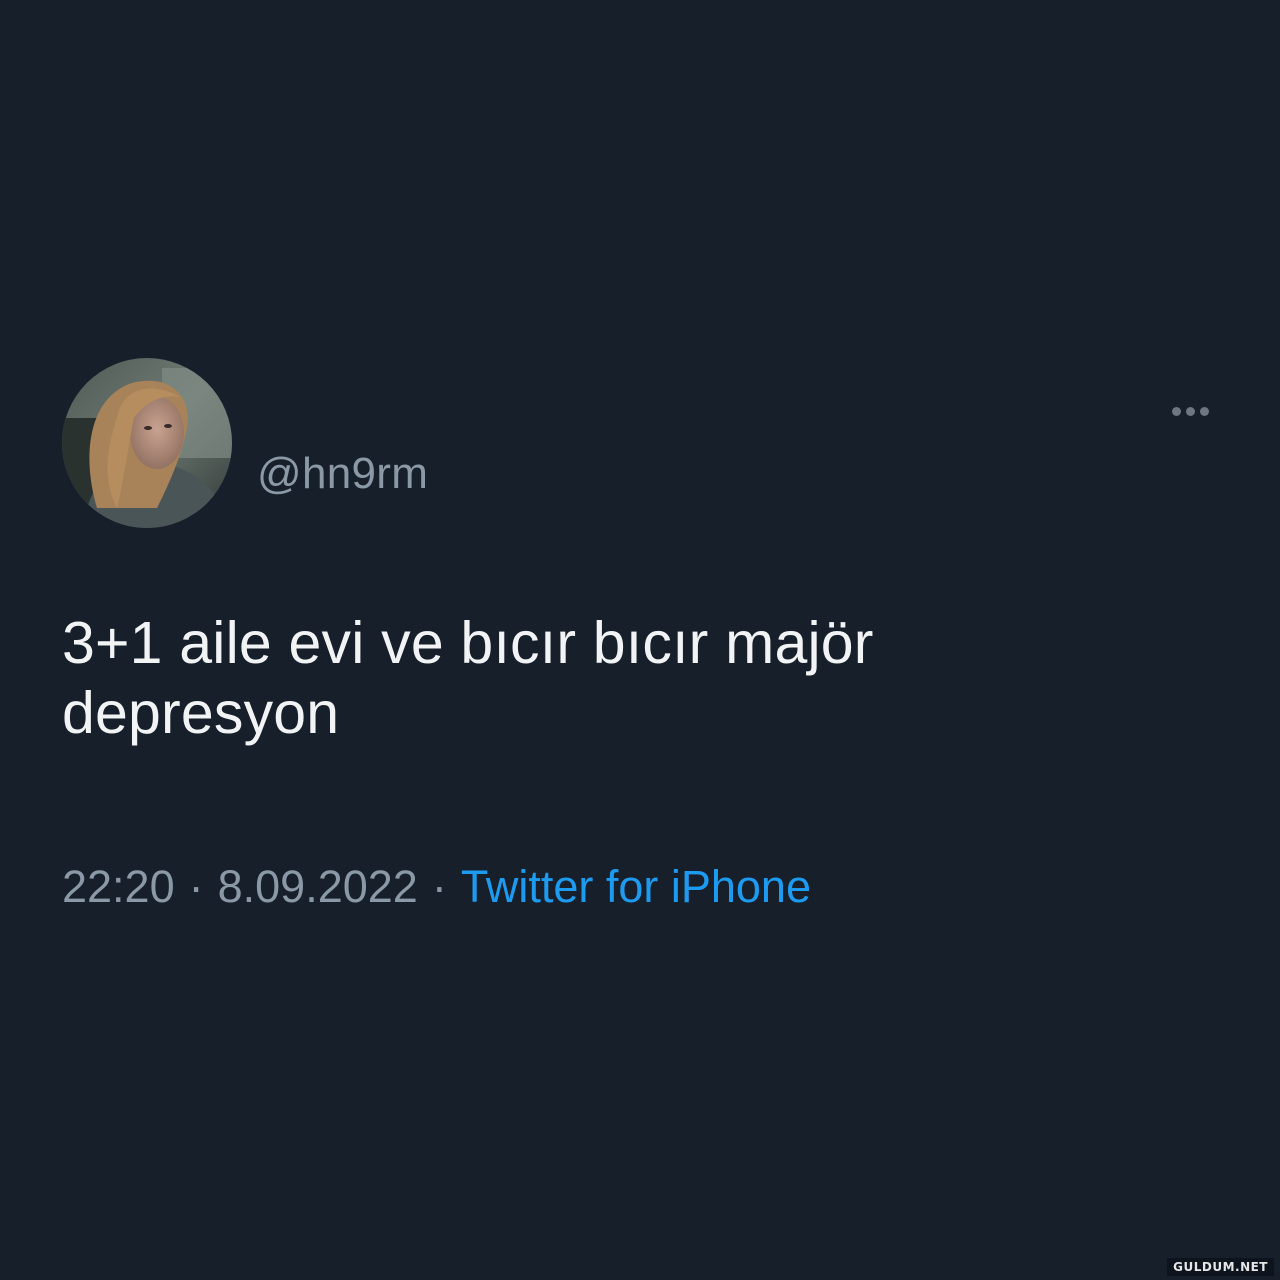 The height and width of the screenshot is (1280, 1280). I want to click on tweet-meta: 22:20 · 8.09.2022 · Twitter for iPhone, so click(436, 887).